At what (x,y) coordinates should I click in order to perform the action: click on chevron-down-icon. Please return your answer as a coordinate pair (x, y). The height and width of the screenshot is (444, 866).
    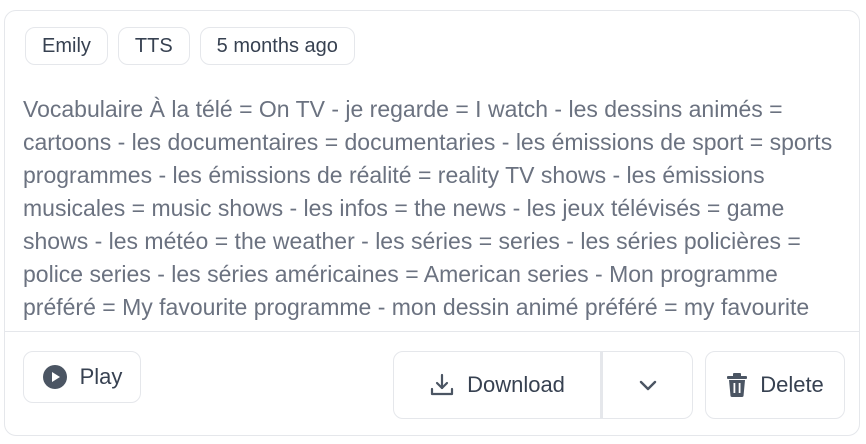
    Looking at the image, I should click on (648, 385).